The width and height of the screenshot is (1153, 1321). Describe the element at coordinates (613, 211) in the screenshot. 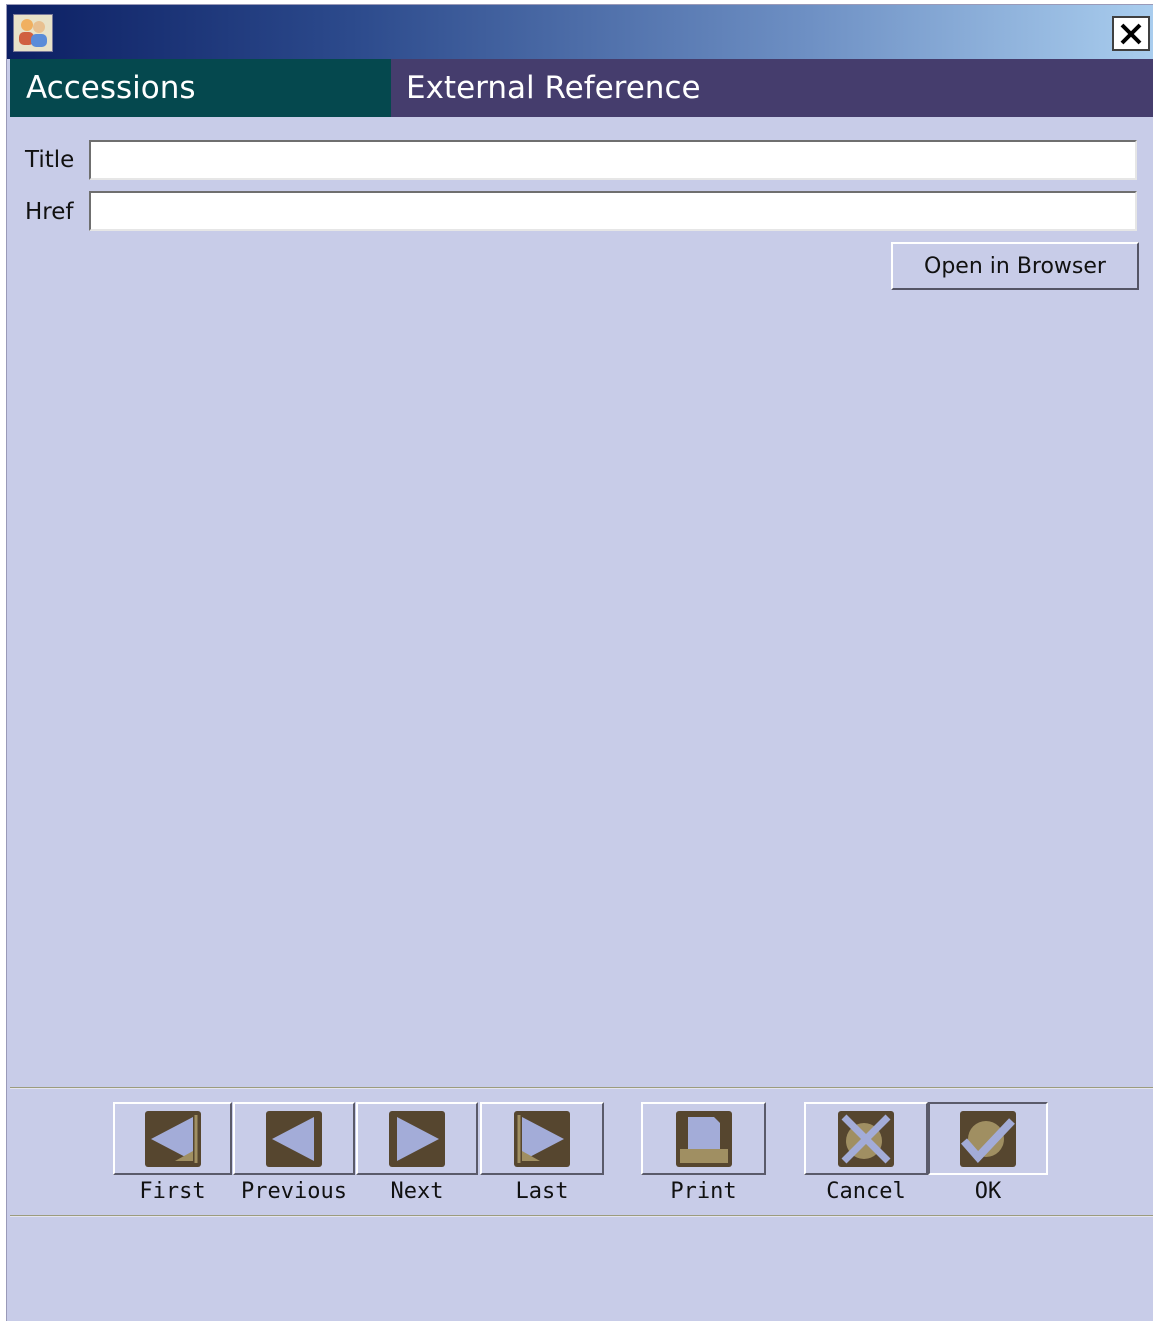

I see `href-input` at that location.